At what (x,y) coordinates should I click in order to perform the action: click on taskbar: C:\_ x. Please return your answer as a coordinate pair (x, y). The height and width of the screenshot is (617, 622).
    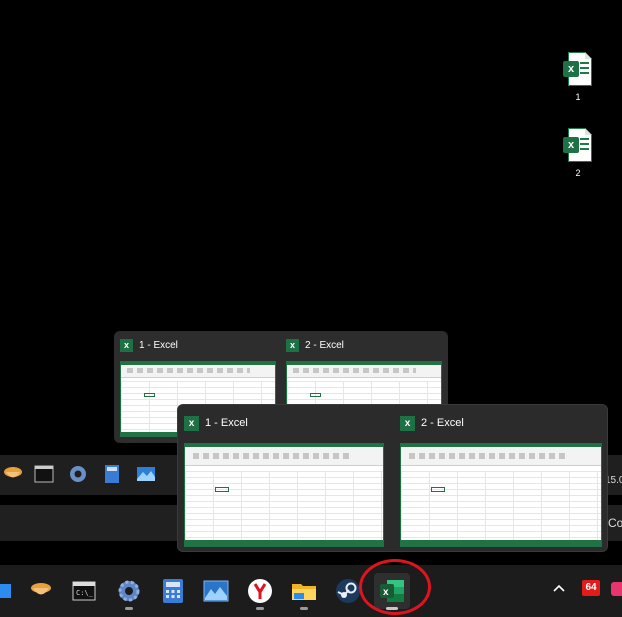
    Looking at the image, I should click on (311, 591).